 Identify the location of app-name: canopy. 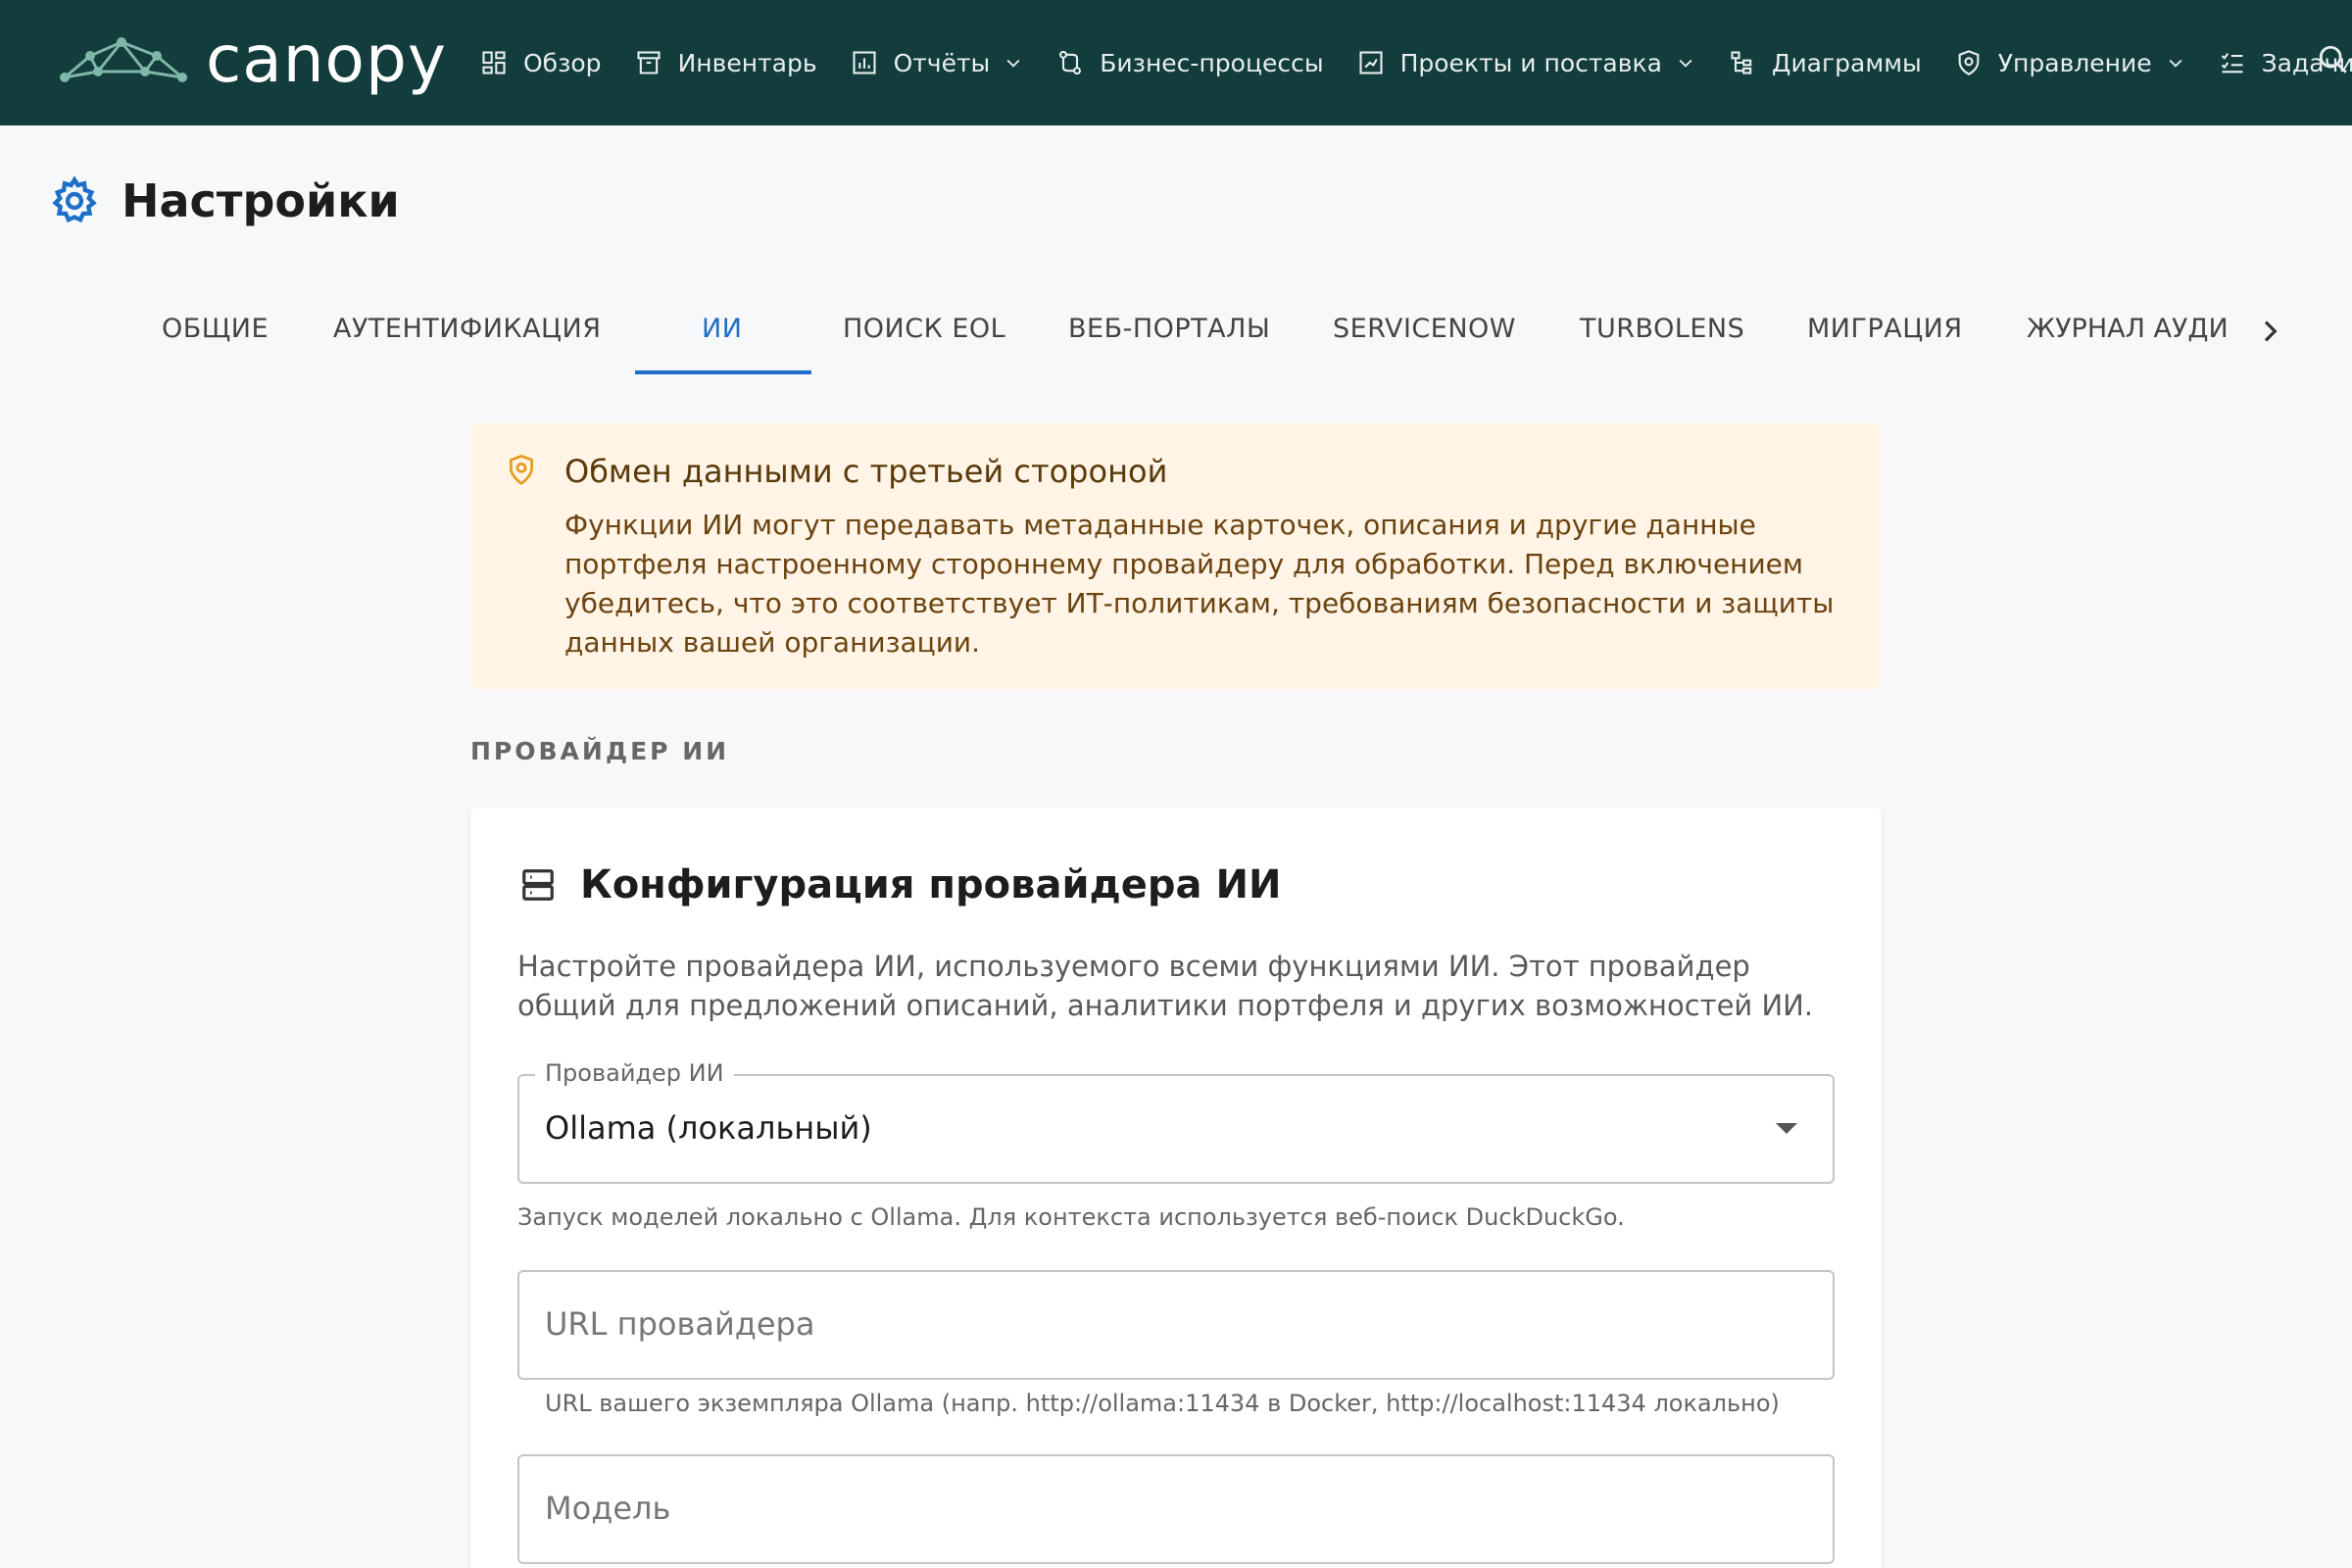
(326, 59).